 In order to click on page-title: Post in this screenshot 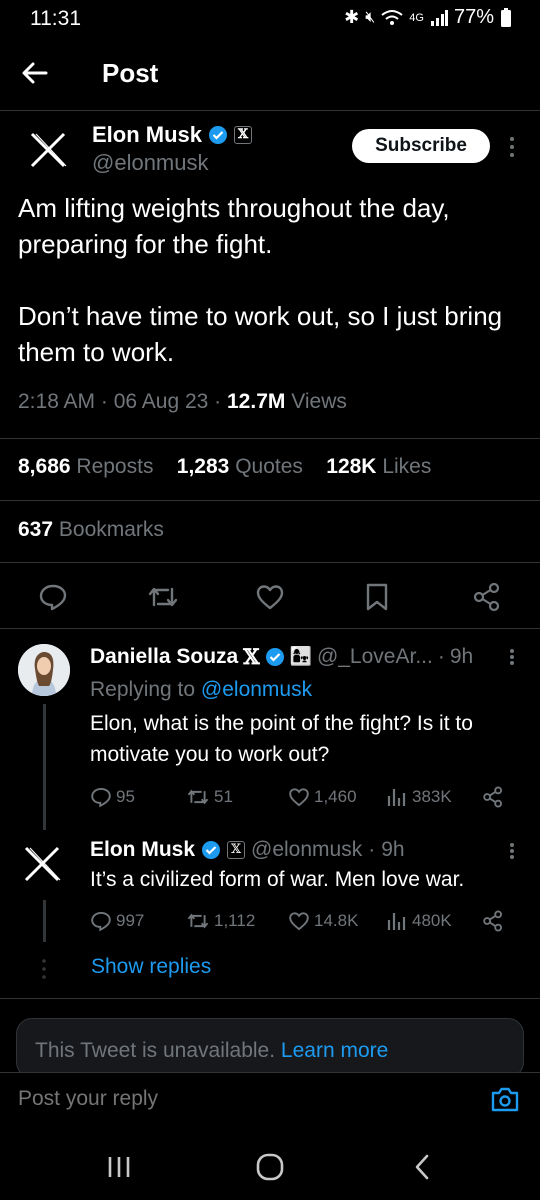, I will do `click(130, 73)`.